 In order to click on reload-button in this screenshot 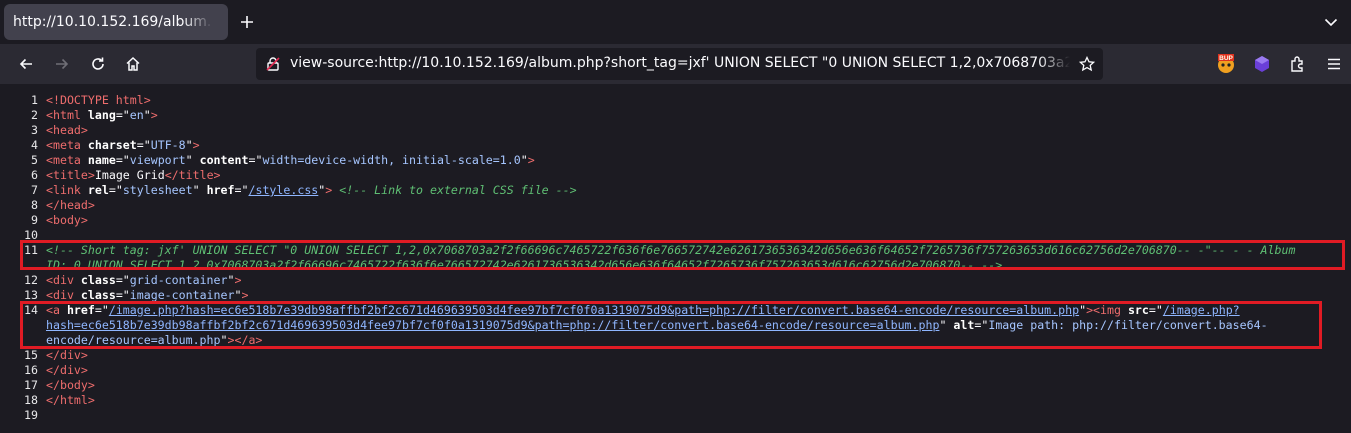, I will do `click(98, 64)`.